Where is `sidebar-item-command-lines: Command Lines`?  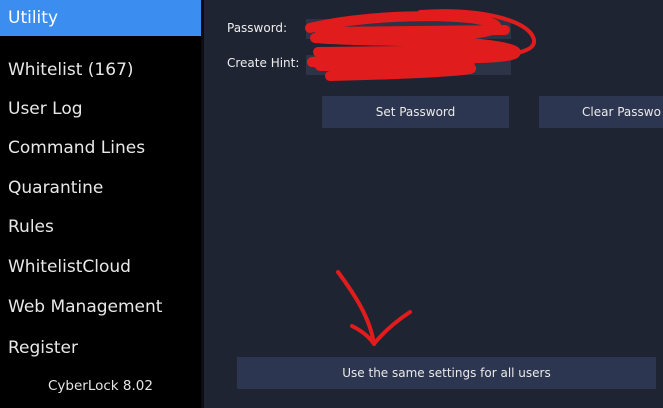 sidebar-item-command-lines: Command Lines is located at coordinates (100, 148).